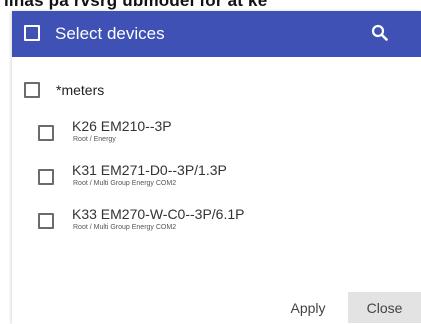 The height and width of the screenshot is (324, 421). I want to click on device-name: K31 EM271-D0--3P/1.3P, so click(149, 170).